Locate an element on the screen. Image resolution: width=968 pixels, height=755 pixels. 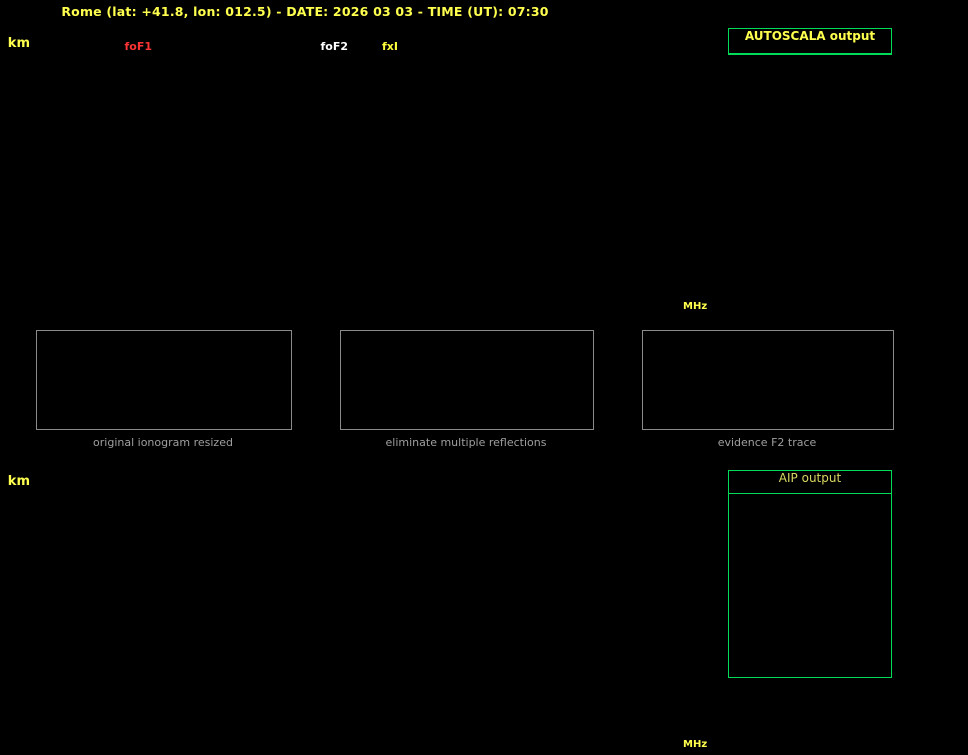
x-axis-unit-top: MHz is located at coordinates (695, 306).